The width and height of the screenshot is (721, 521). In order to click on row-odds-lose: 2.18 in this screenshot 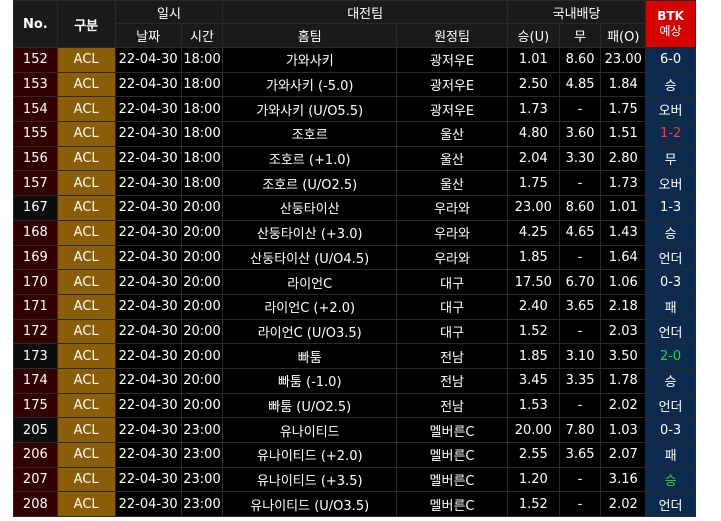, I will do `click(623, 306)`.